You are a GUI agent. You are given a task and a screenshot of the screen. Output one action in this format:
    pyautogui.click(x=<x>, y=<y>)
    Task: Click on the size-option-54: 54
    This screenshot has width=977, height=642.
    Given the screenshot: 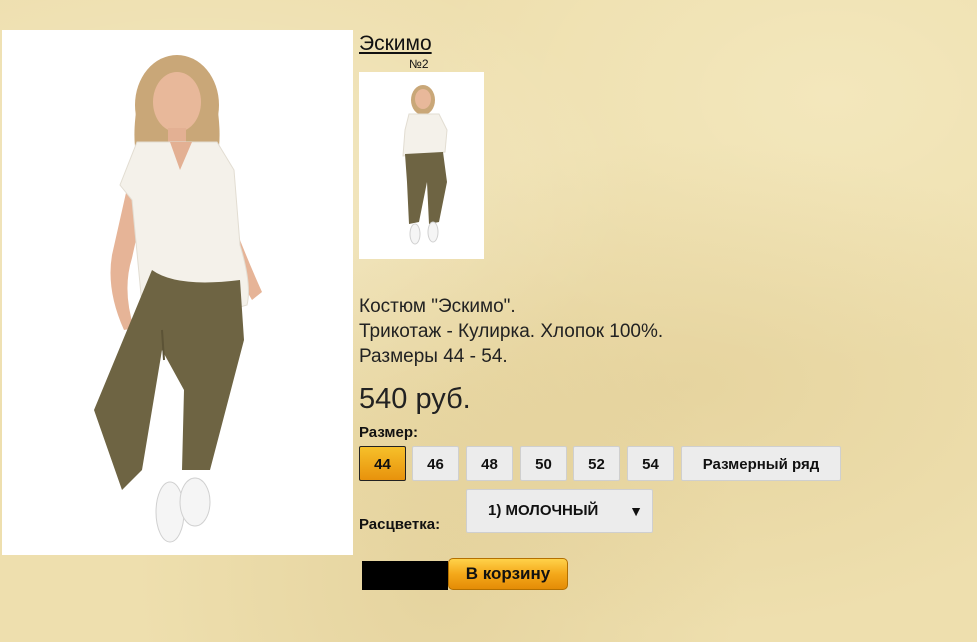 What is the action you would take?
    pyautogui.click(x=650, y=463)
    